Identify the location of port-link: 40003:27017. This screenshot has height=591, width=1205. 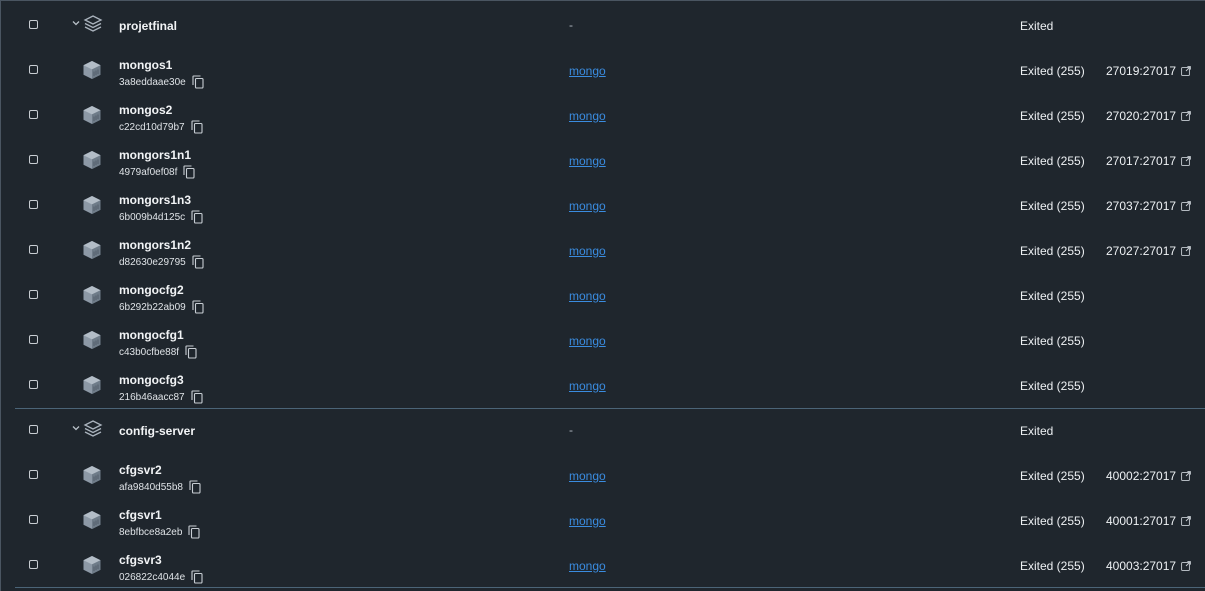
(1148, 566).